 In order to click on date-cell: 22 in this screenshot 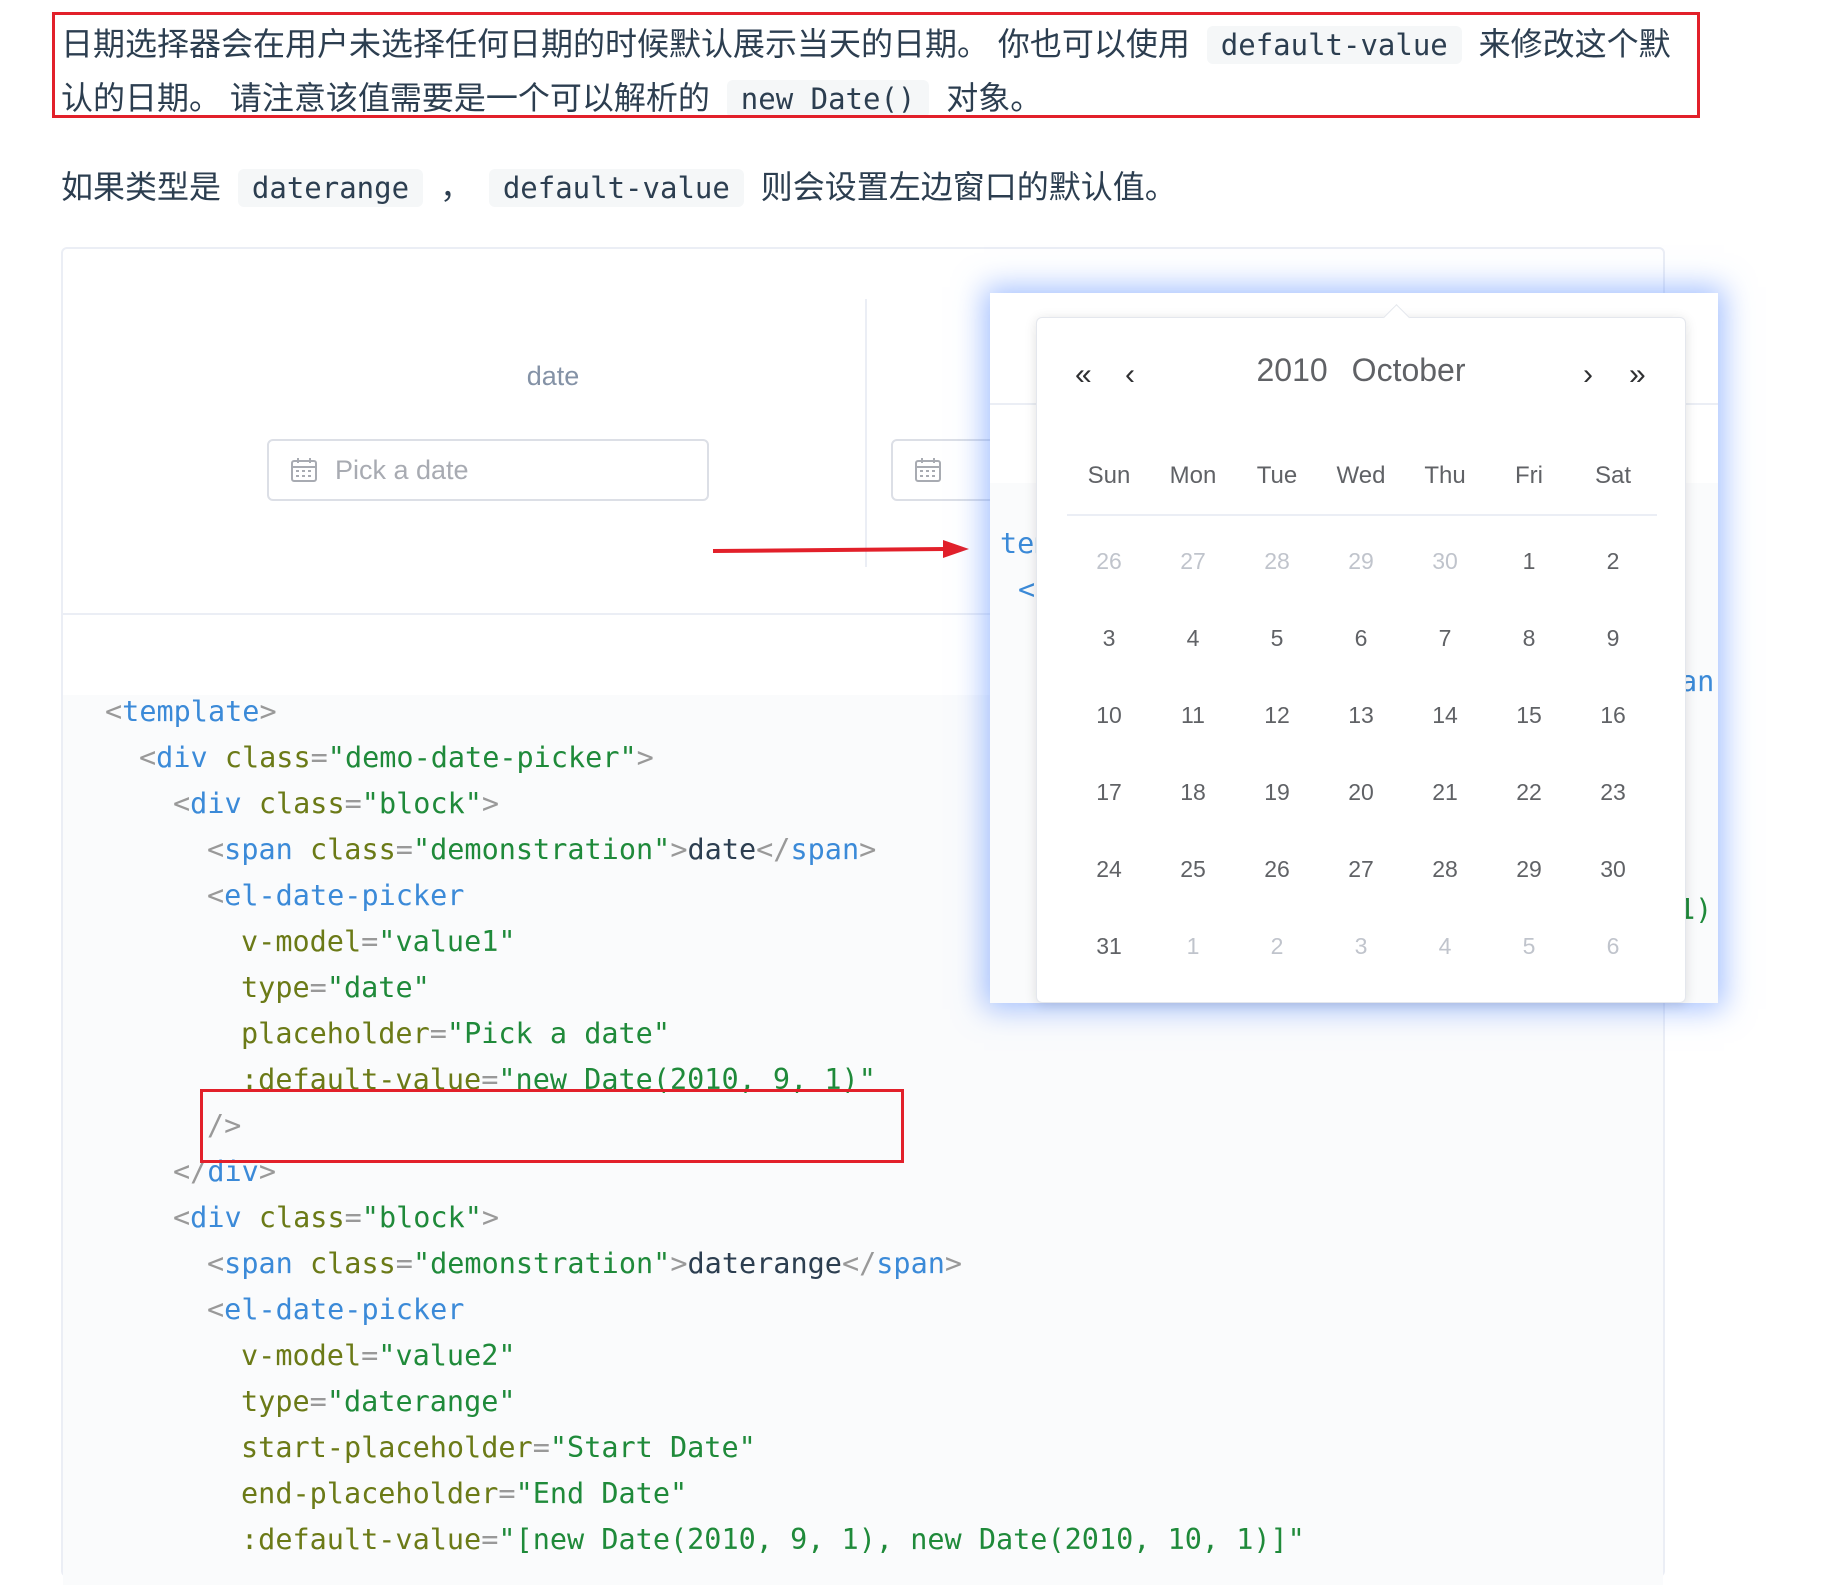, I will do `click(1529, 815)`.